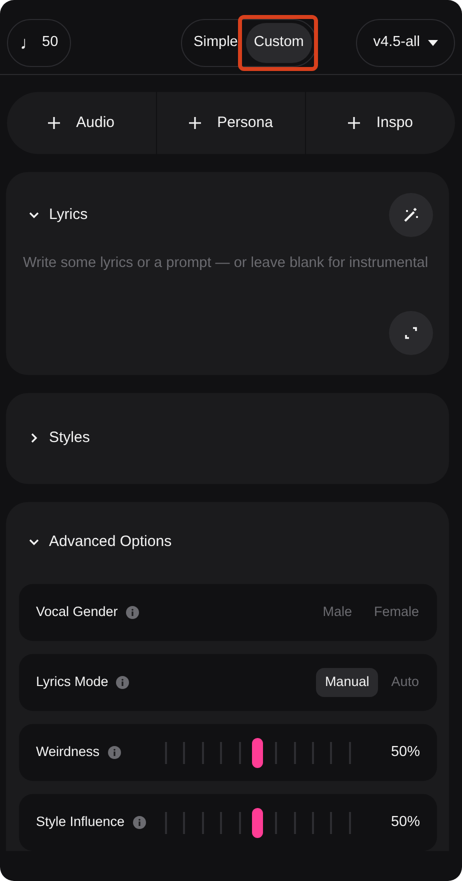  I want to click on mode-tab: Custom, so click(279, 43).